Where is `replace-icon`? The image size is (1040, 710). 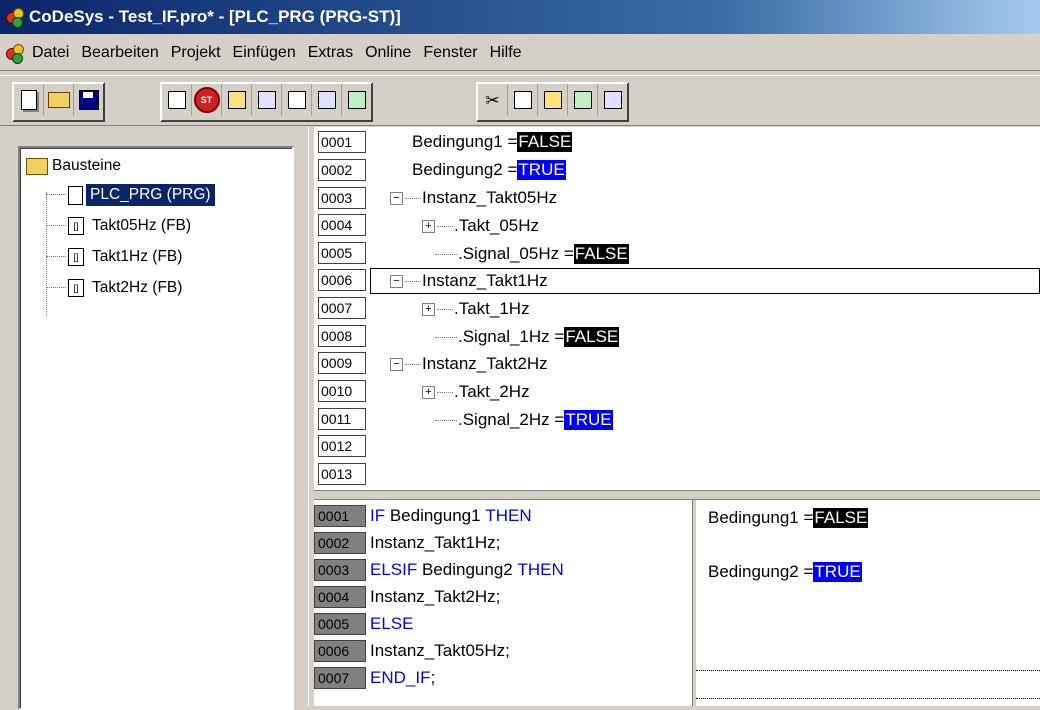 replace-icon is located at coordinates (612, 100).